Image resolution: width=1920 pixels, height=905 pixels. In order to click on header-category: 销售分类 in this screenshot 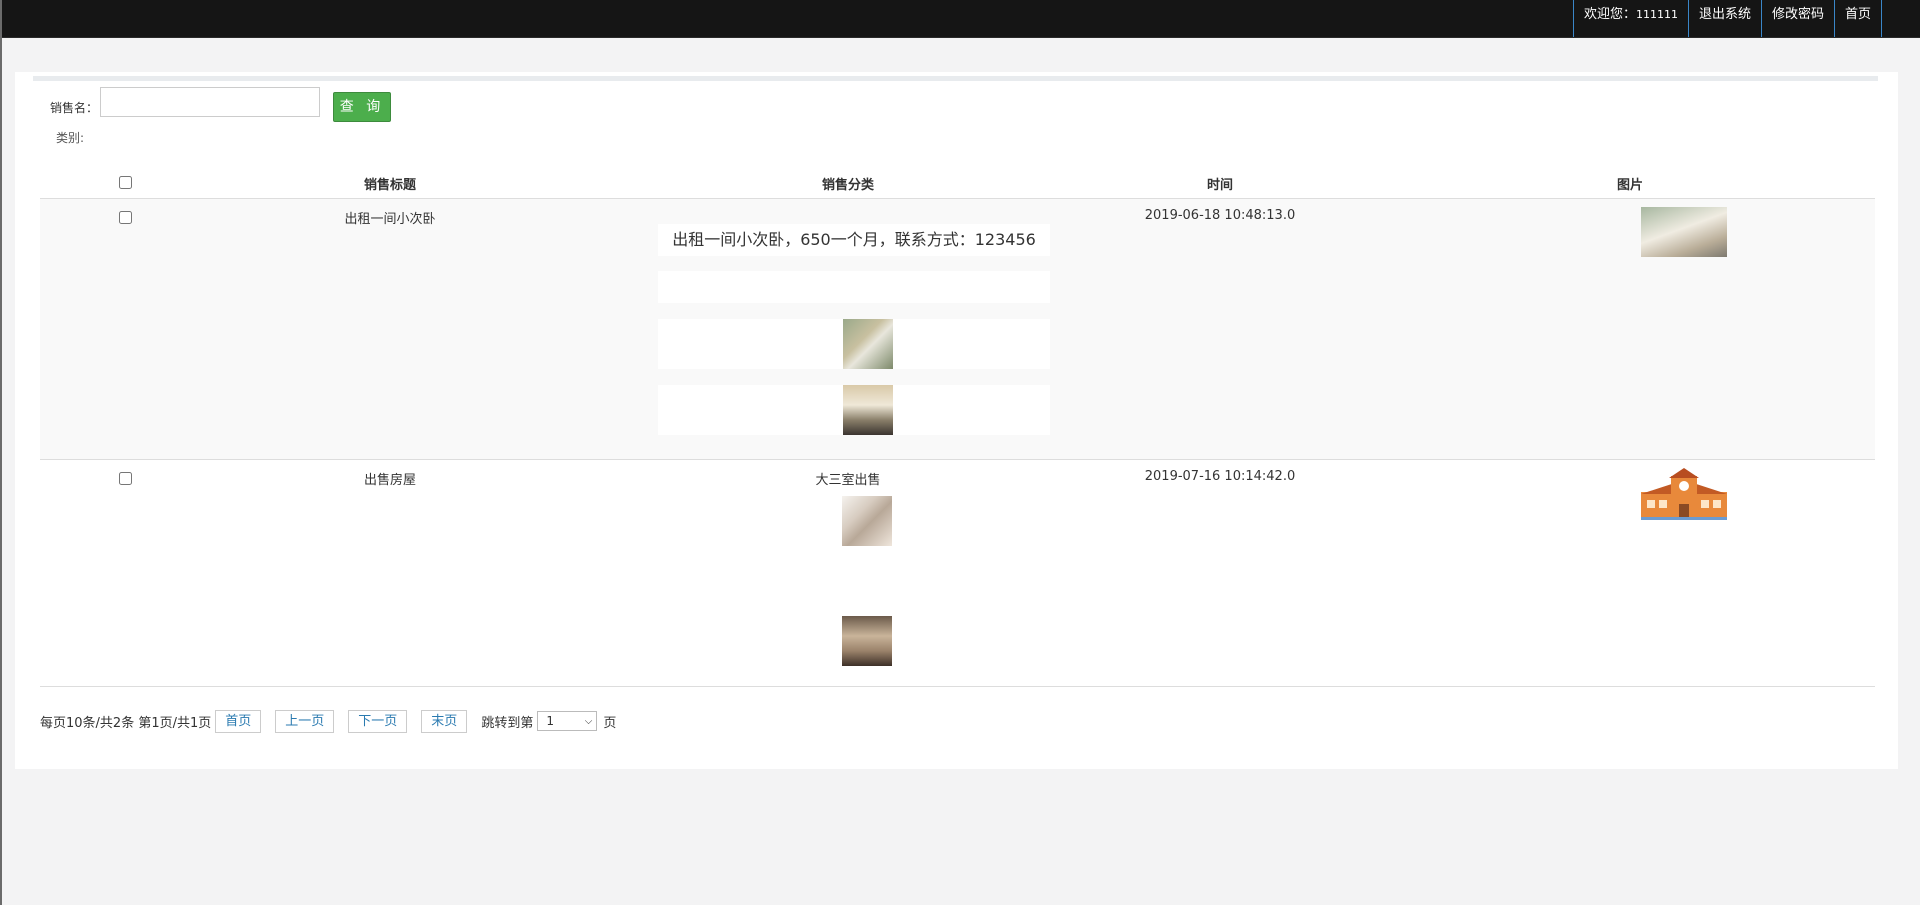, I will do `click(847, 185)`.